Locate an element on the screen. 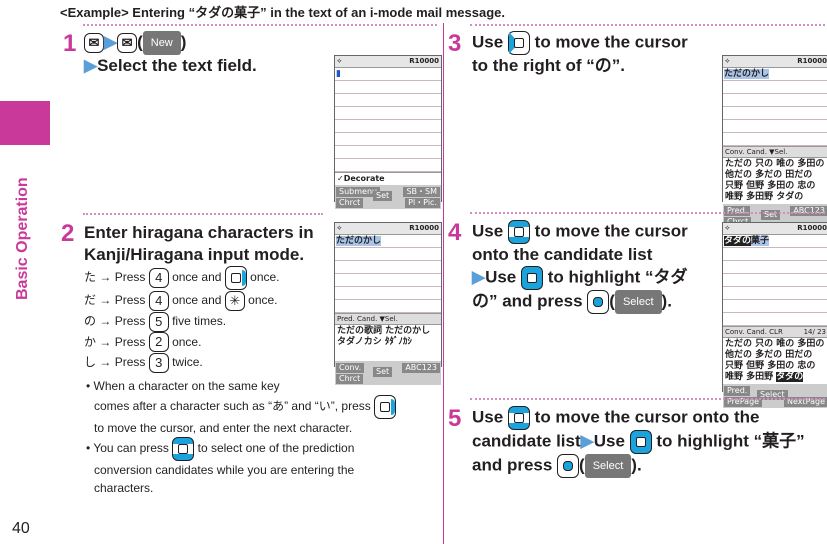 This screenshot has height=544, width=827. step-5-number: 5 is located at coordinates (455, 418).